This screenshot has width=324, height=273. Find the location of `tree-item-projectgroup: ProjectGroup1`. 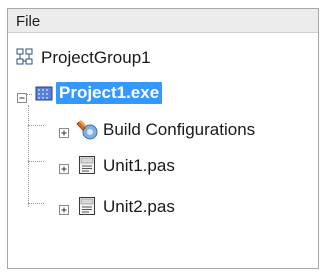

tree-item-projectgroup: ProjectGroup1 is located at coordinates (124, 58).